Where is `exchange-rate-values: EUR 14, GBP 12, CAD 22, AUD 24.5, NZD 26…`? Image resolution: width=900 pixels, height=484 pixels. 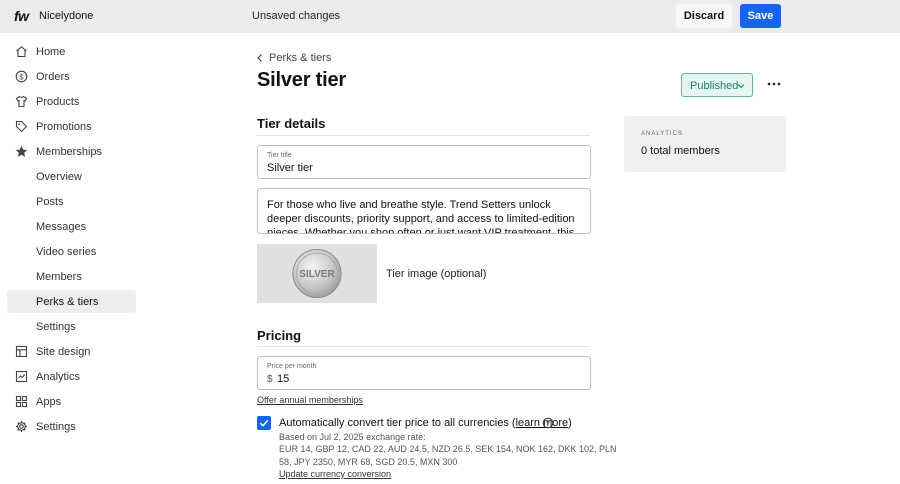 exchange-rate-values: EUR 14, GBP 12, CAD 22, AUD 24.5, NZD 26… is located at coordinates (448, 449).